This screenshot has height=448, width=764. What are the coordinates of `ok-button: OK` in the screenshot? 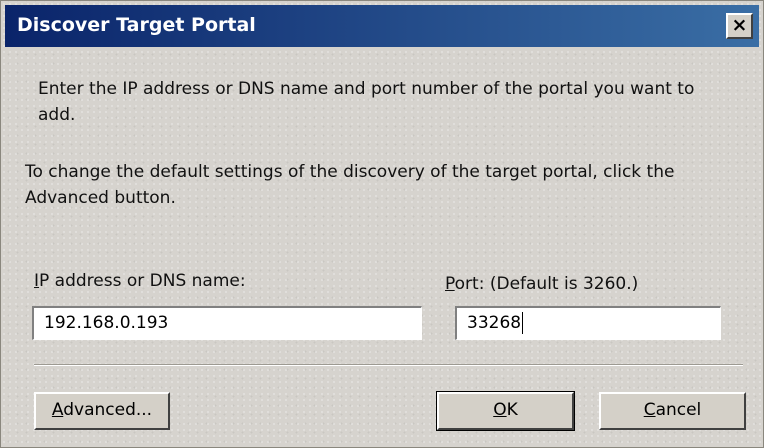 It's located at (505, 411).